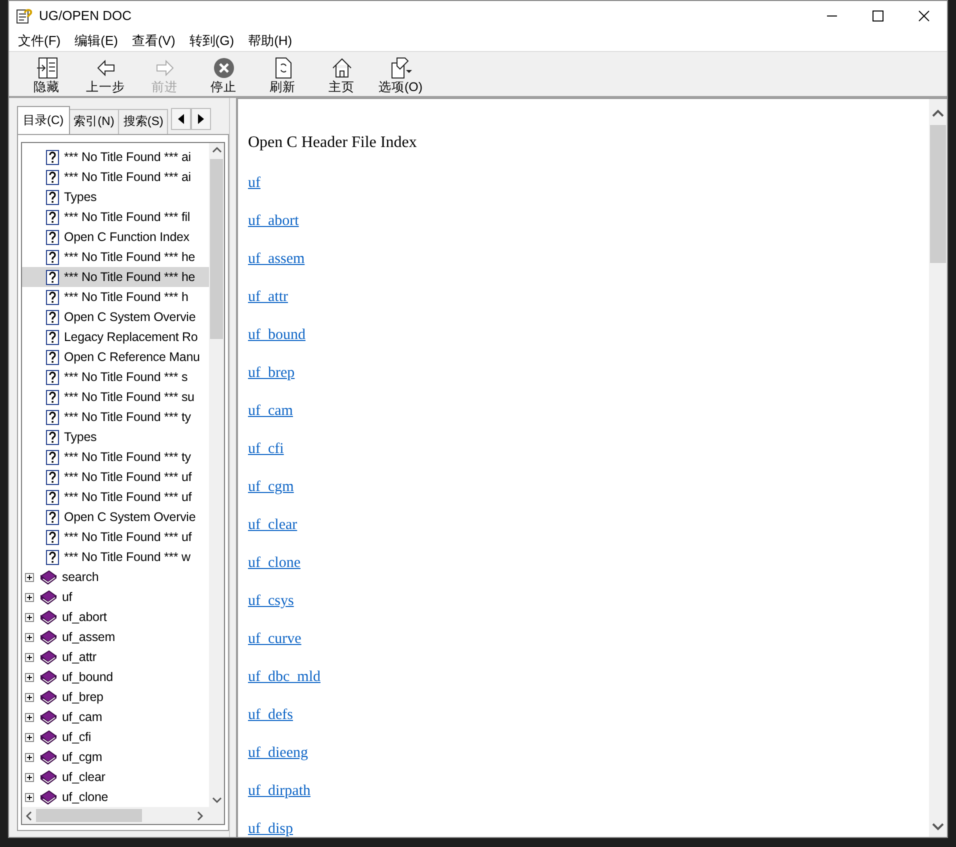 The width and height of the screenshot is (956, 847). What do you see at coordinates (274, 563) in the screenshot?
I see `link: uf_clone` at bounding box center [274, 563].